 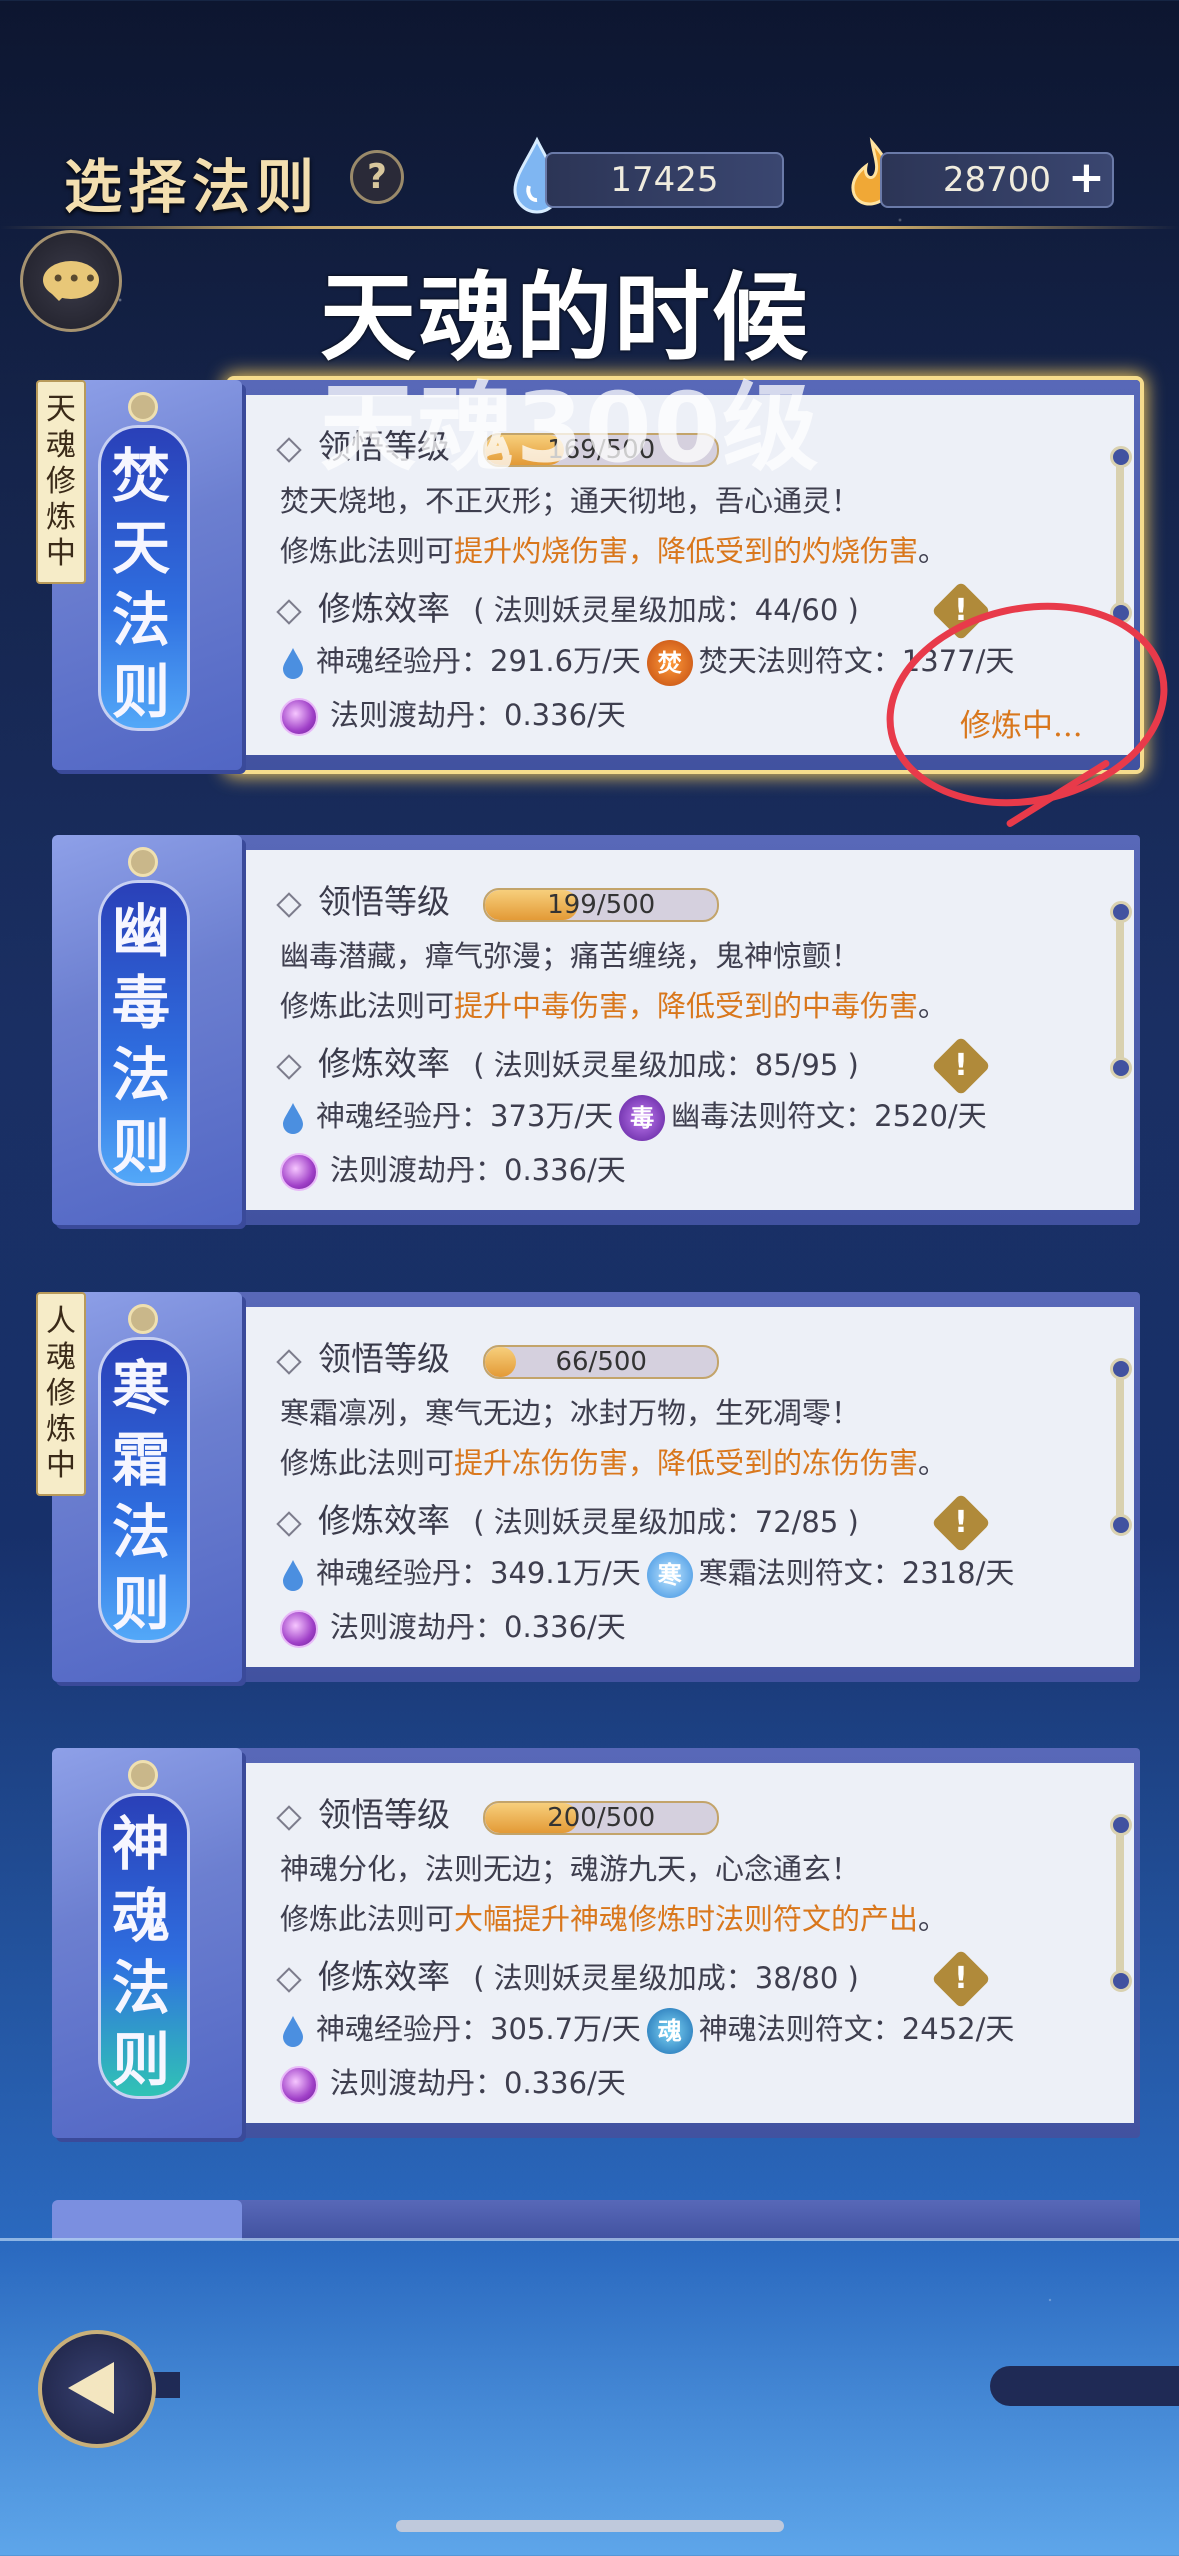 I want to click on description-highlight: 提升中毒伤害，降低受到的中毒伤害, so click(x=686, y=1006).